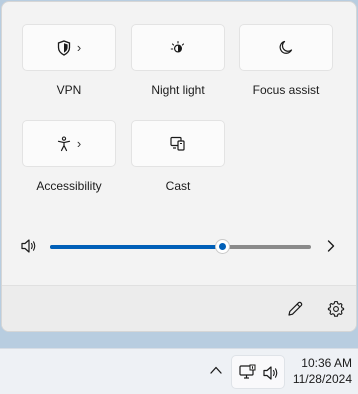 This screenshot has width=358, height=394. Describe the element at coordinates (286, 90) in the screenshot. I see `focus-assist-label: Focus assist` at that location.